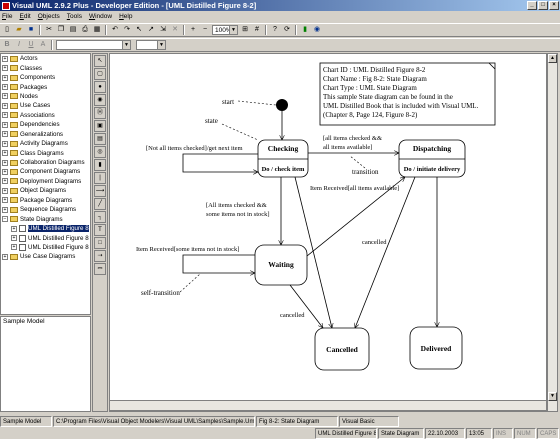  Describe the element at coordinates (328, 405) in the screenshot. I see `horizontal-scrollbar` at that location.